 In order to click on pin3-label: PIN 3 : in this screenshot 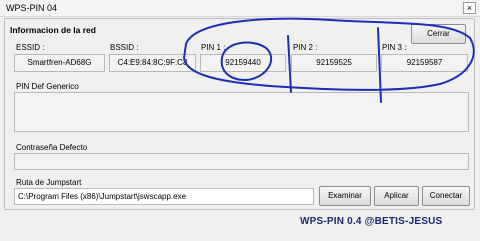, I will do `click(394, 47)`.